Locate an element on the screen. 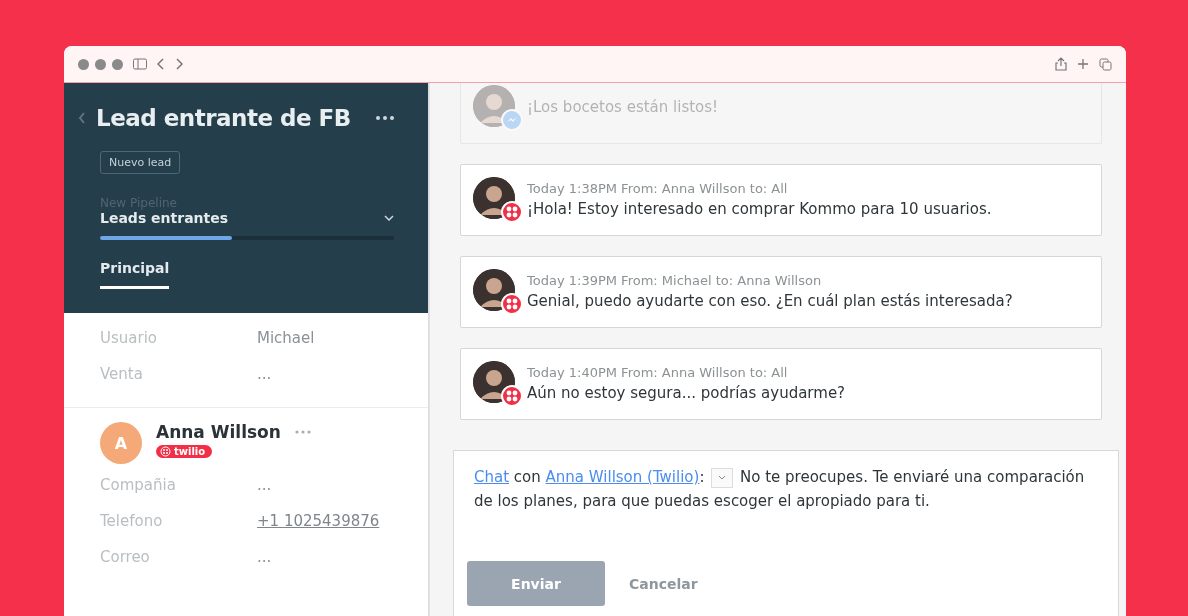 The height and width of the screenshot is (616, 1188). cancel-button: Cancelar is located at coordinates (663, 583).